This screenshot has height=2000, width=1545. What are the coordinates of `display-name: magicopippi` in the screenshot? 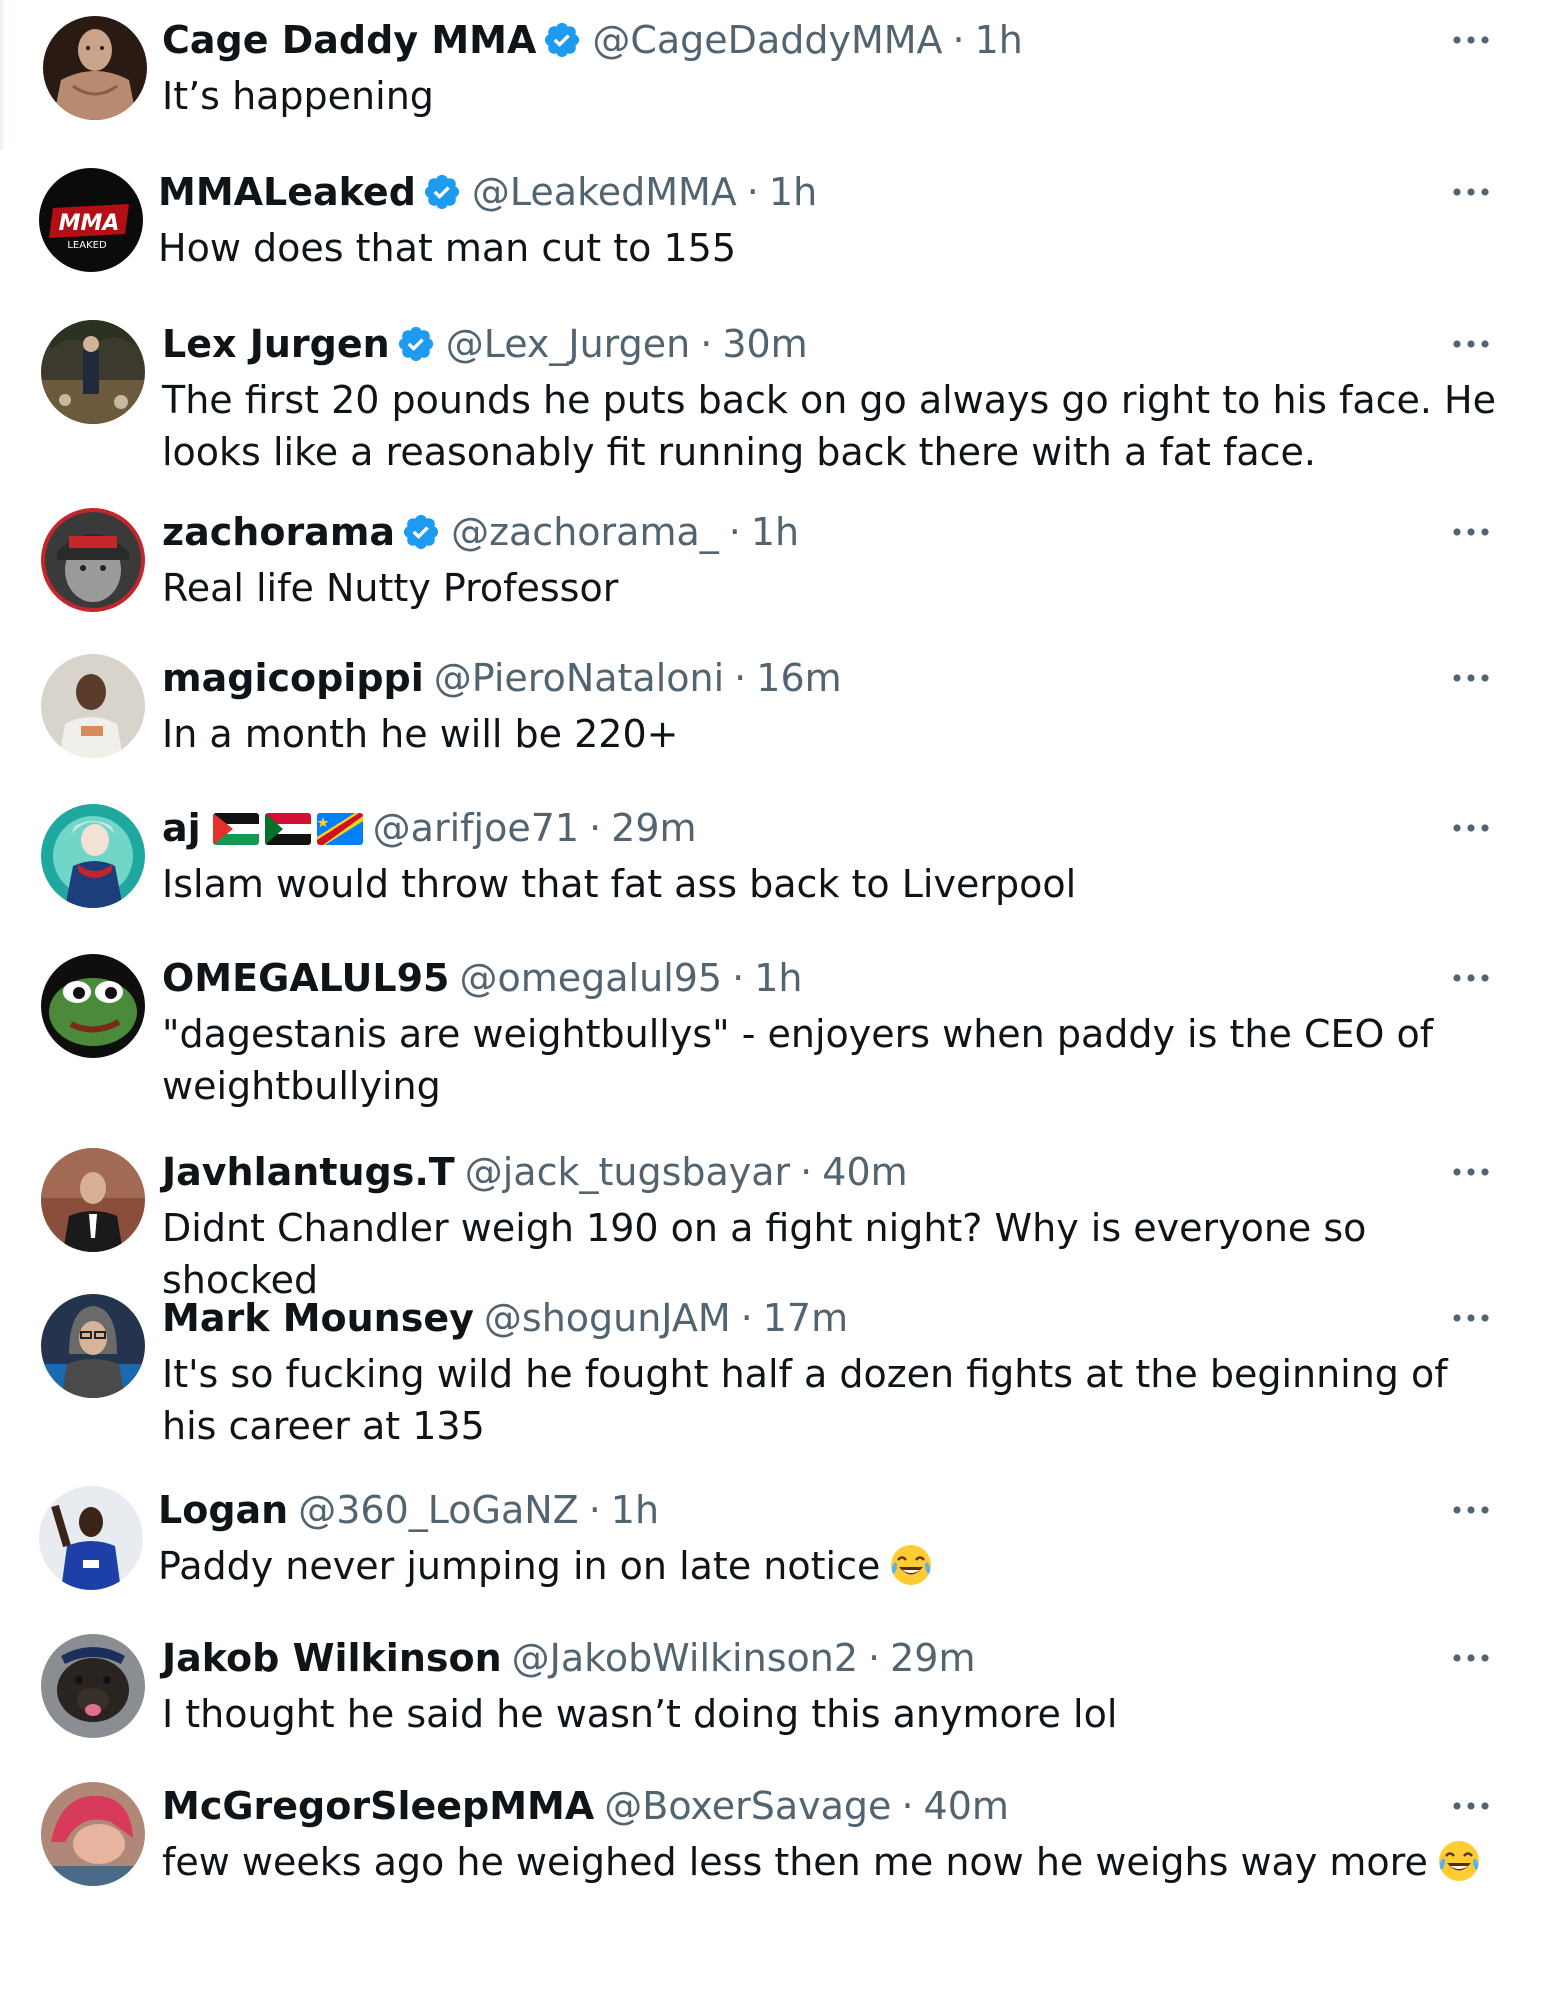 It's located at (293, 678).